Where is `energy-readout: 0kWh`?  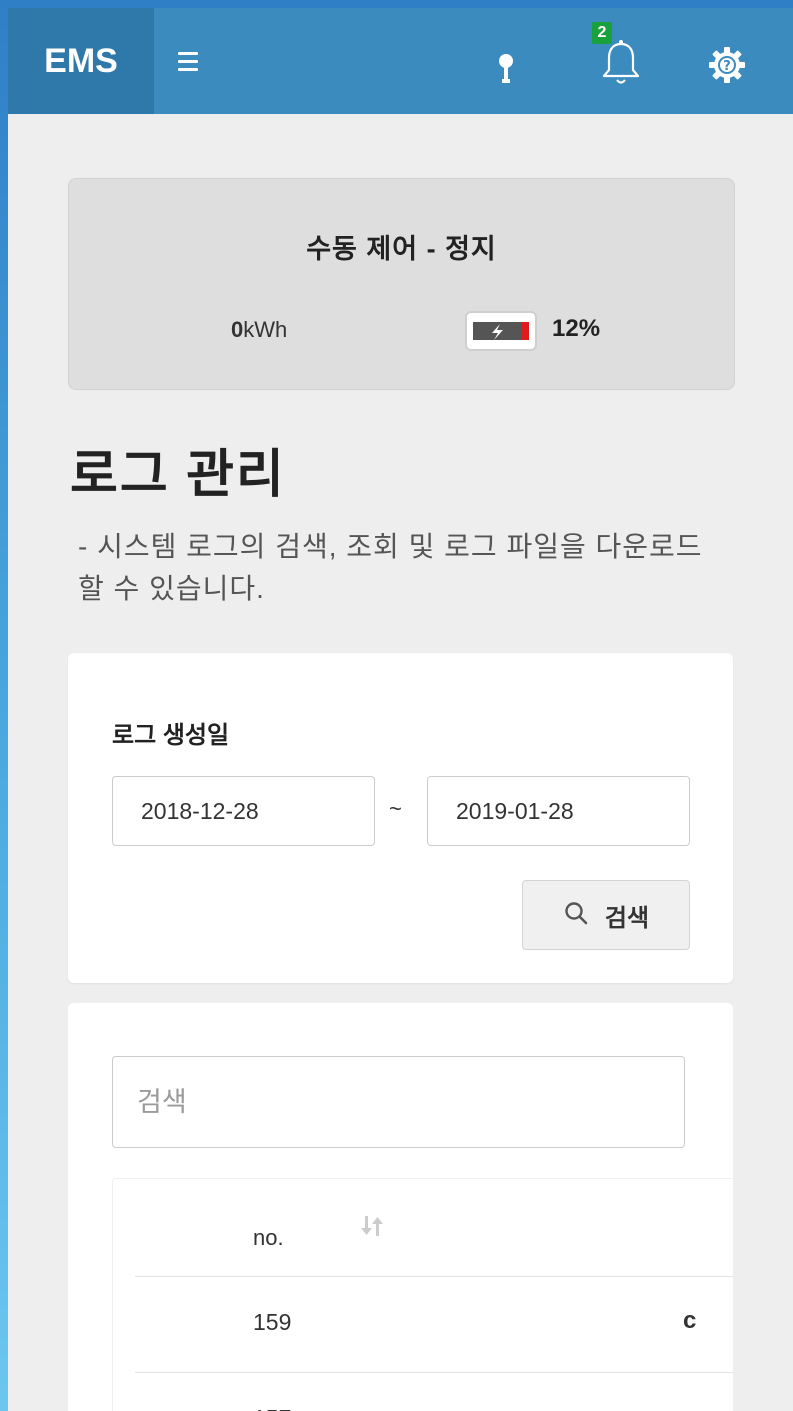 energy-readout: 0kWh is located at coordinates (259, 330).